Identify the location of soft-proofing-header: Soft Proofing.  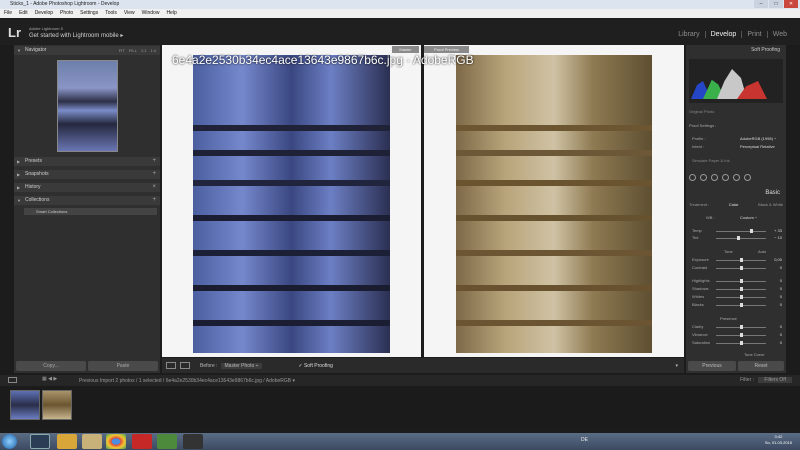
(736, 50).